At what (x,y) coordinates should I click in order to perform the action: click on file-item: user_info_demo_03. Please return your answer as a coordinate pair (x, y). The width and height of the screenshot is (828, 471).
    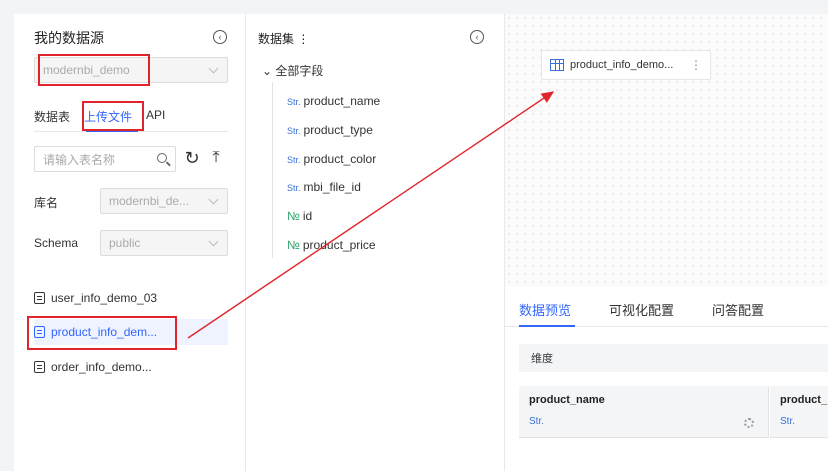
    Looking at the image, I should click on (131, 298).